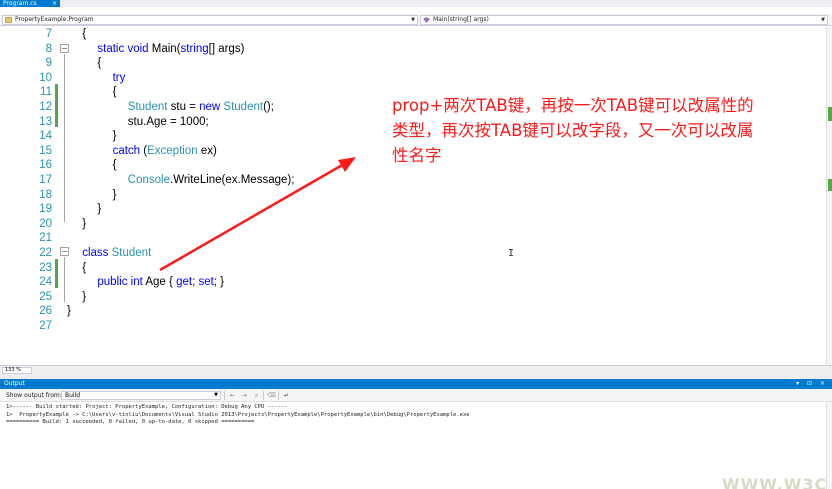 The image size is (832, 489). I want to click on line-number: 7, so click(48, 34).